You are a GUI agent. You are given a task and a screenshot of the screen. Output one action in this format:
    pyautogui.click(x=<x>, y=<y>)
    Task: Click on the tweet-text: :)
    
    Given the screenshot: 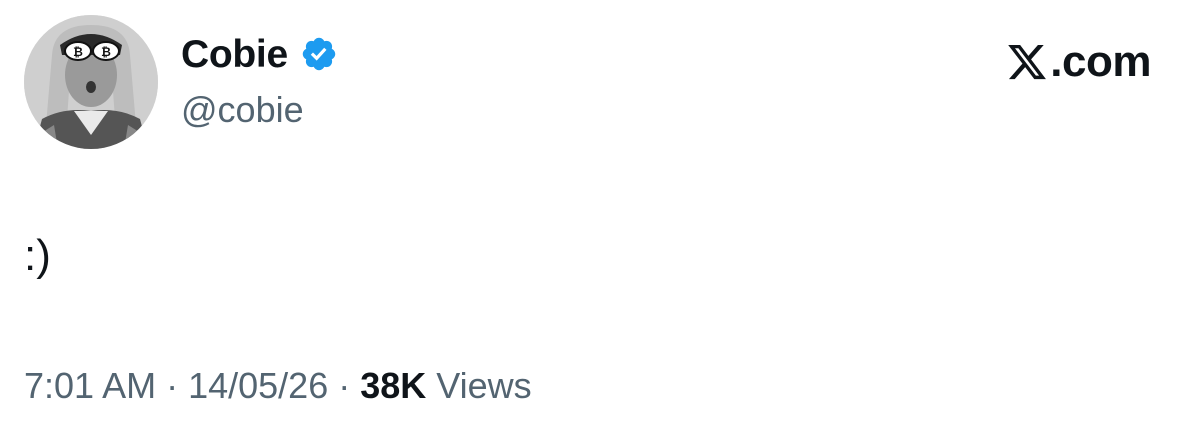 What is the action you would take?
    pyautogui.click(x=37, y=255)
    